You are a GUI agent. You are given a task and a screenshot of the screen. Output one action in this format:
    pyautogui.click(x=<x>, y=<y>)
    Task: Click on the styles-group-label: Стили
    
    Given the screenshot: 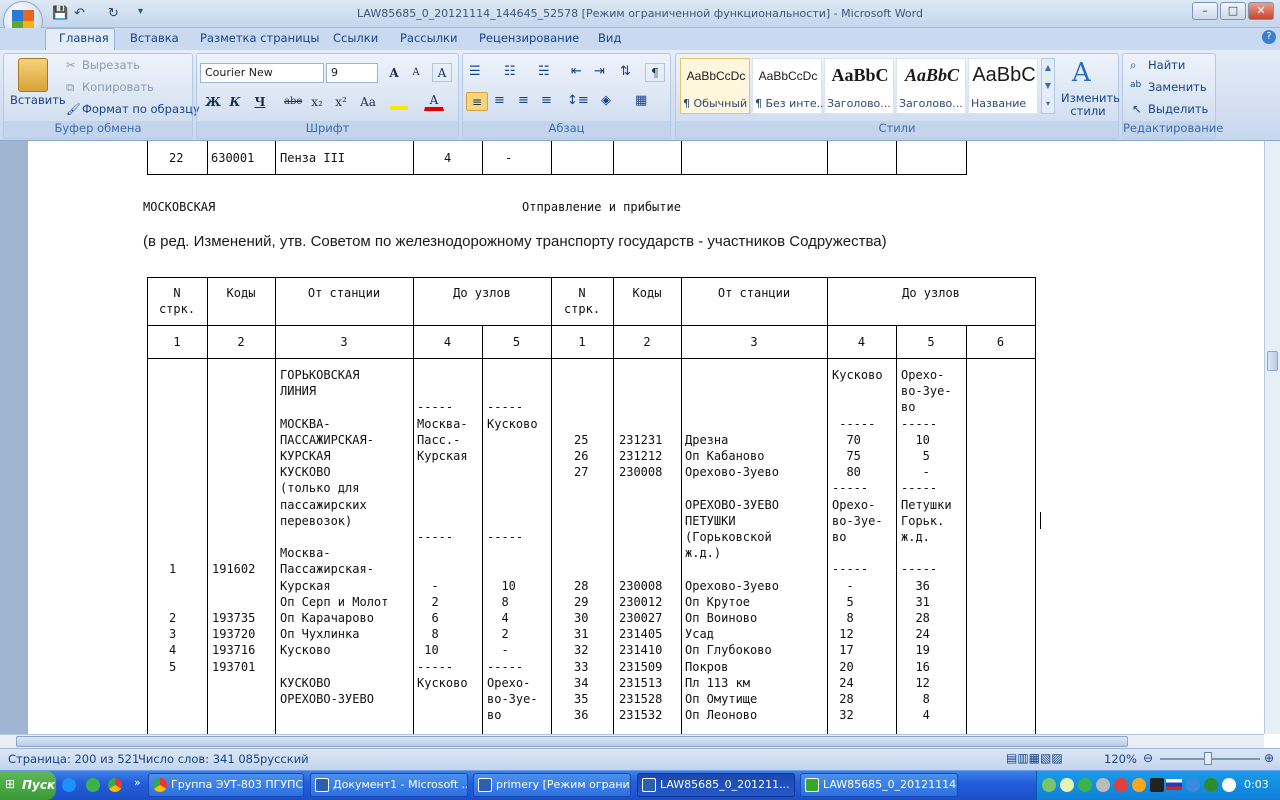 What is the action you would take?
    pyautogui.click(x=897, y=129)
    